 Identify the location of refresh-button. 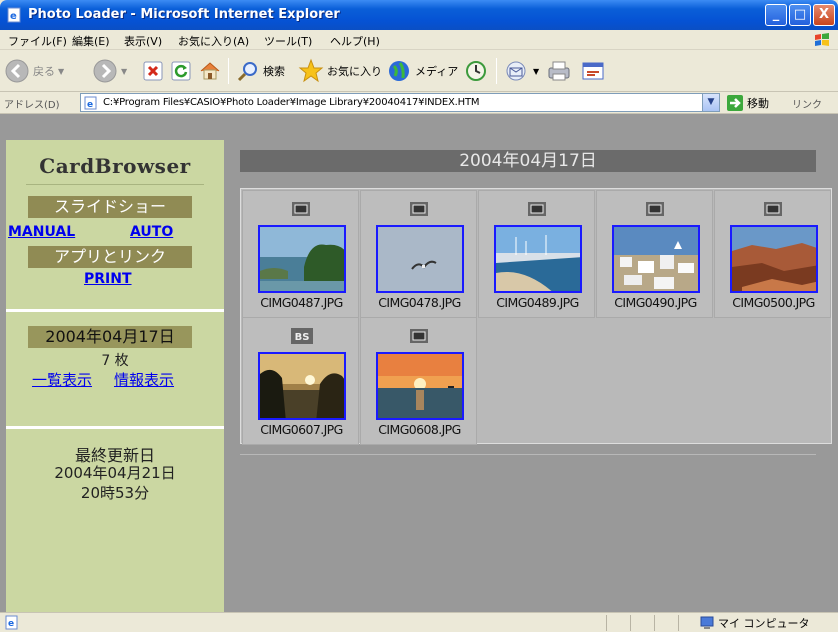
(181, 71).